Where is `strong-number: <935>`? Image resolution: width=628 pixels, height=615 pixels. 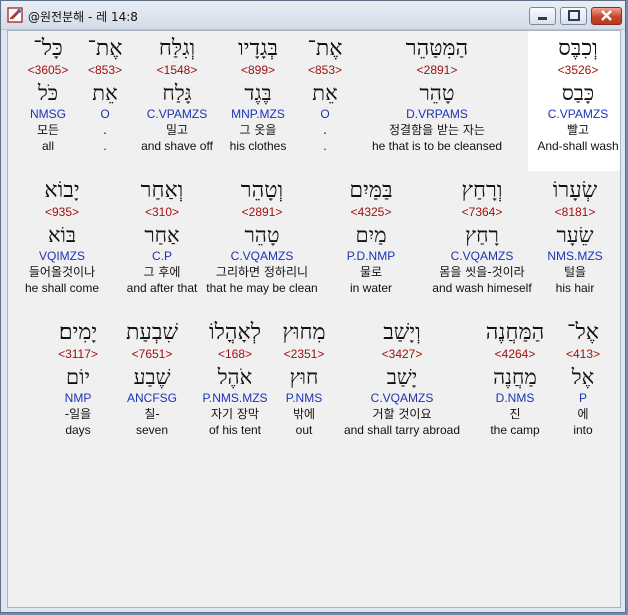 strong-number: <935> is located at coordinates (62, 212).